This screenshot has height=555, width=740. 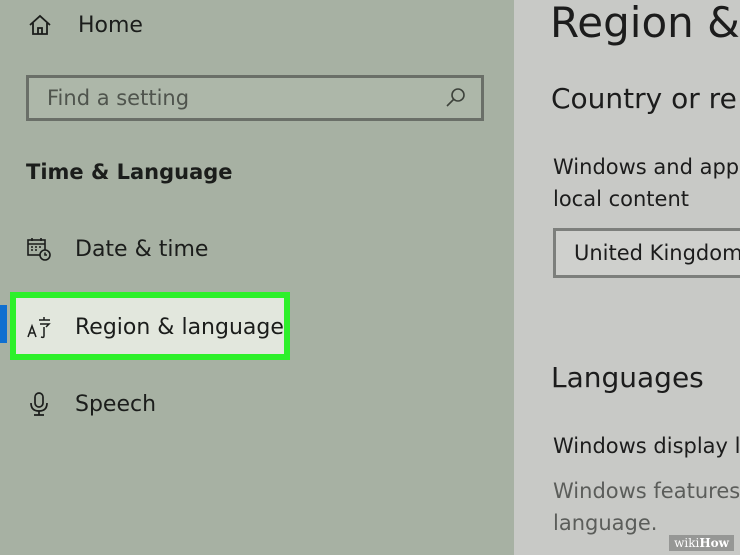 What do you see at coordinates (627, 377) in the screenshot?
I see `languages-heading: Languages` at bounding box center [627, 377].